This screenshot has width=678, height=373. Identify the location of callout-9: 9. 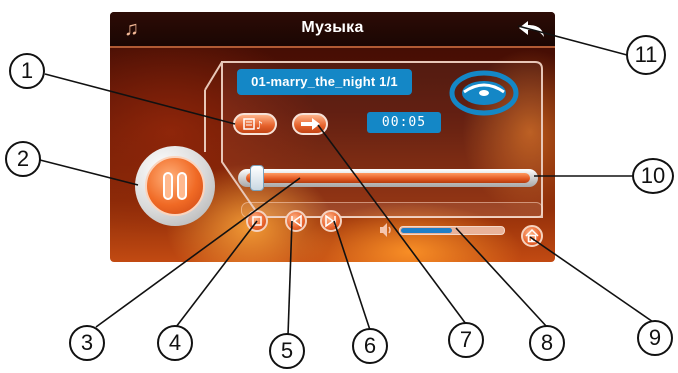
(655, 338).